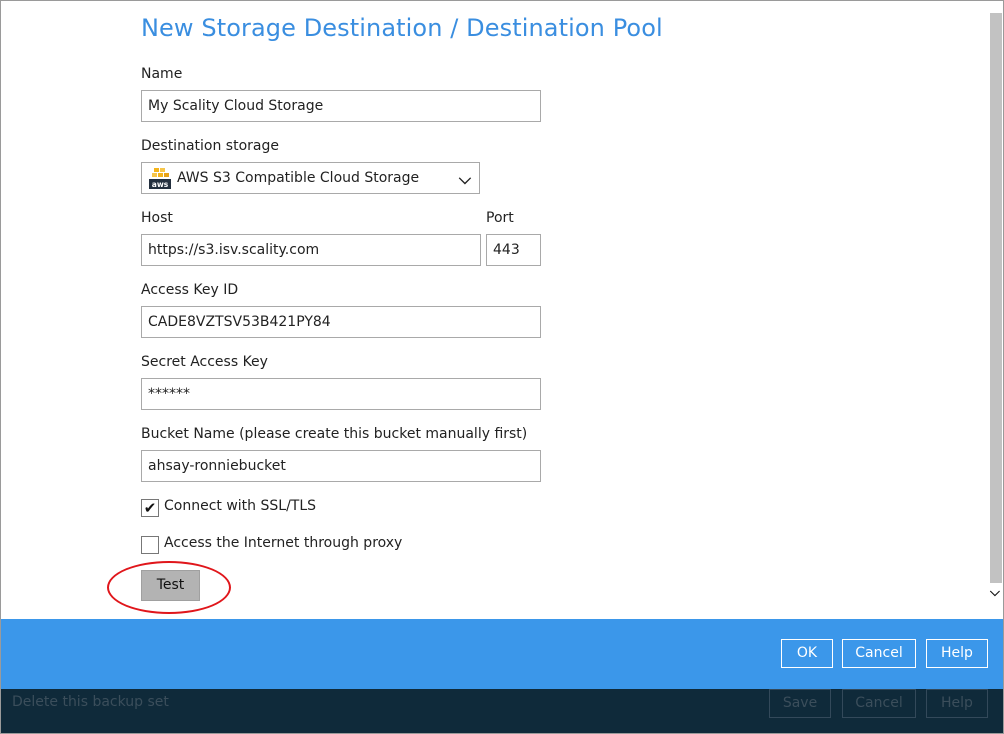 This screenshot has height=734, width=1004. Describe the element at coordinates (190, 290) in the screenshot. I see `access-key-label: Access Key ID` at that location.